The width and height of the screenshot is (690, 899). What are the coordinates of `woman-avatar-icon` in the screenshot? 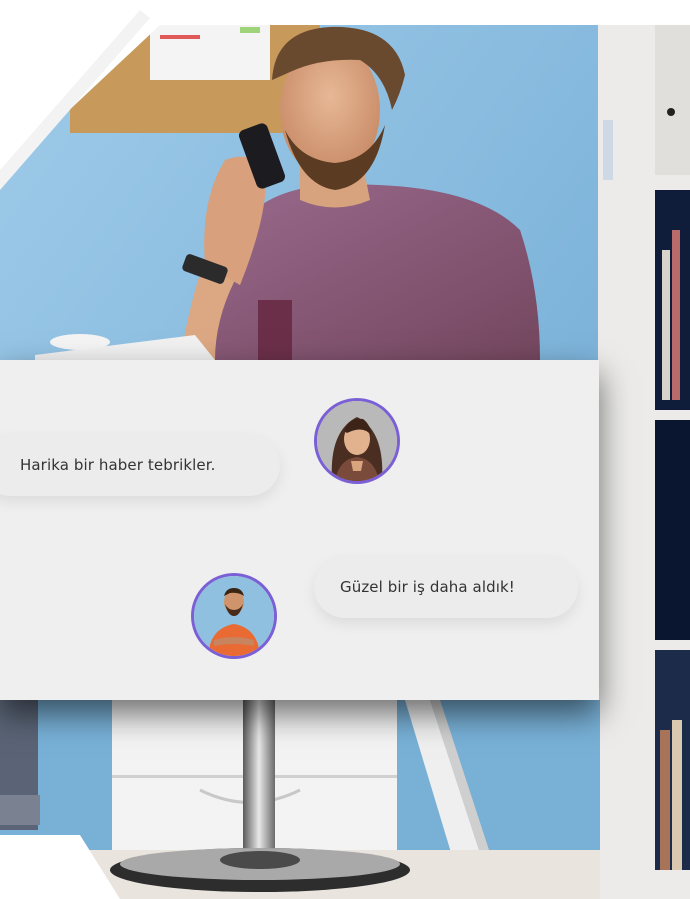 It's located at (357, 441).